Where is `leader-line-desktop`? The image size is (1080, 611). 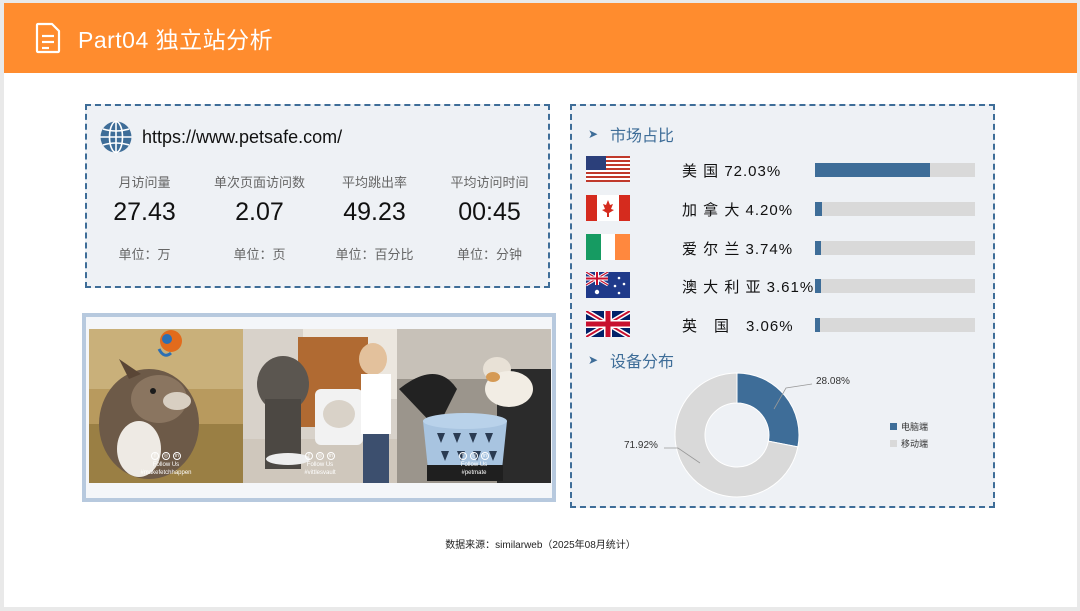 leader-line-desktop is located at coordinates (793, 396).